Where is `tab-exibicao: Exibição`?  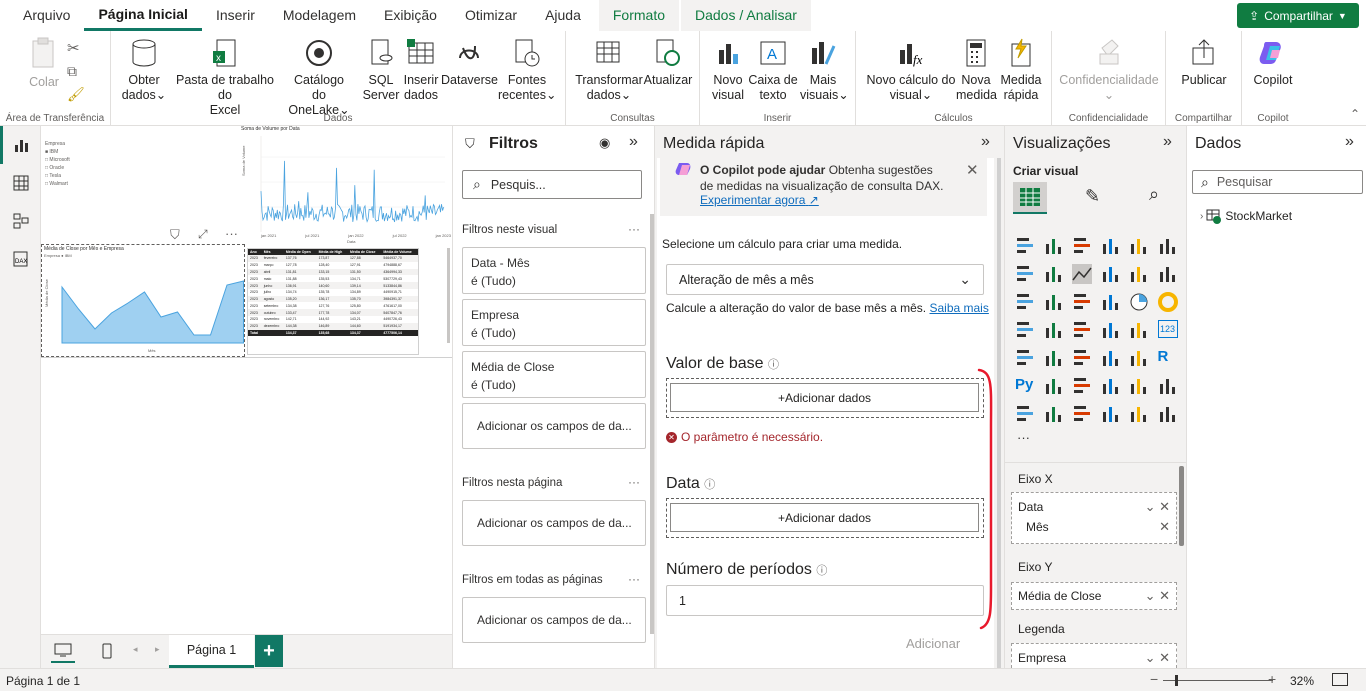 tab-exibicao: Exibição is located at coordinates (410, 15).